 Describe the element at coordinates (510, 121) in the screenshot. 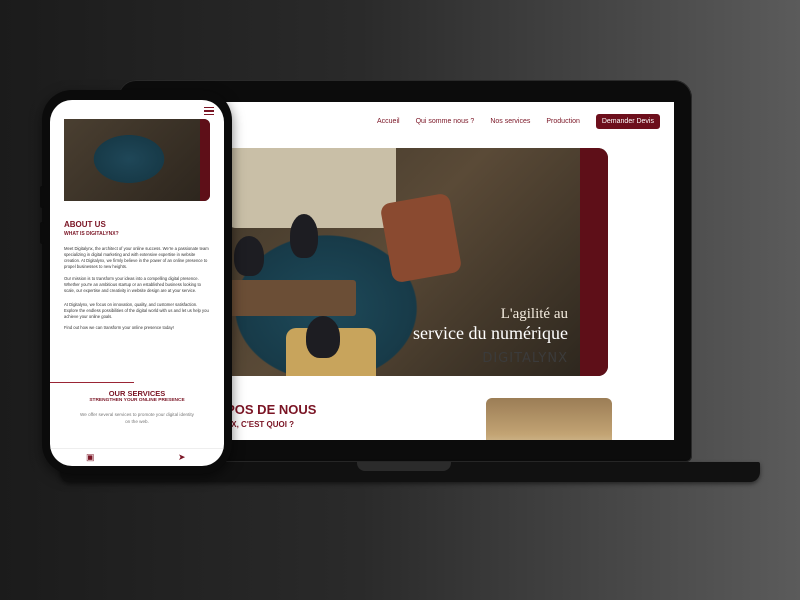

I see `nav-nos-services: Nos services` at that location.